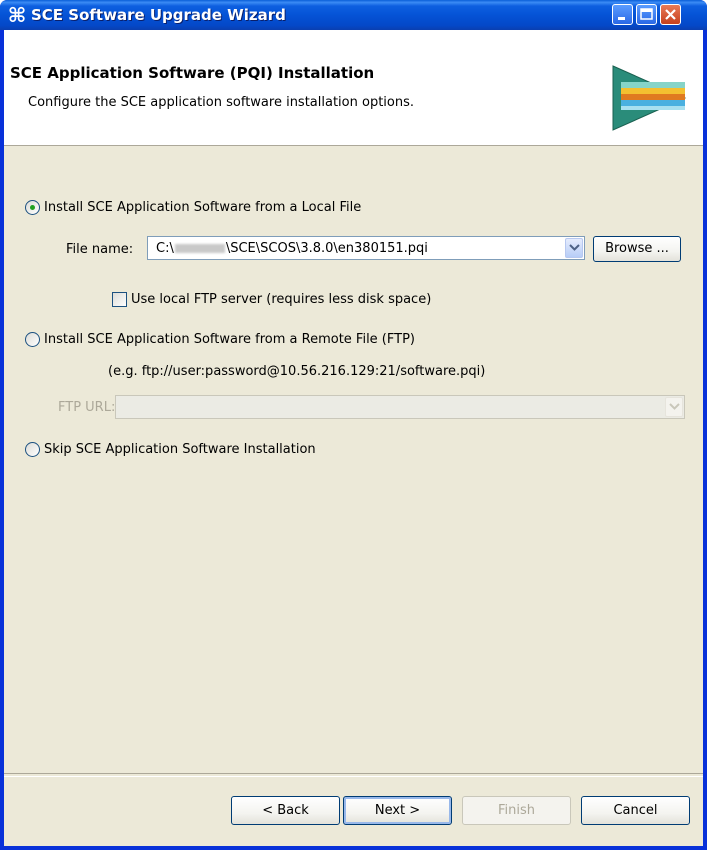 This screenshot has height=850, width=707. What do you see at coordinates (87, 407) in the screenshot?
I see `ftp-url-label: FTP URL:` at bounding box center [87, 407].